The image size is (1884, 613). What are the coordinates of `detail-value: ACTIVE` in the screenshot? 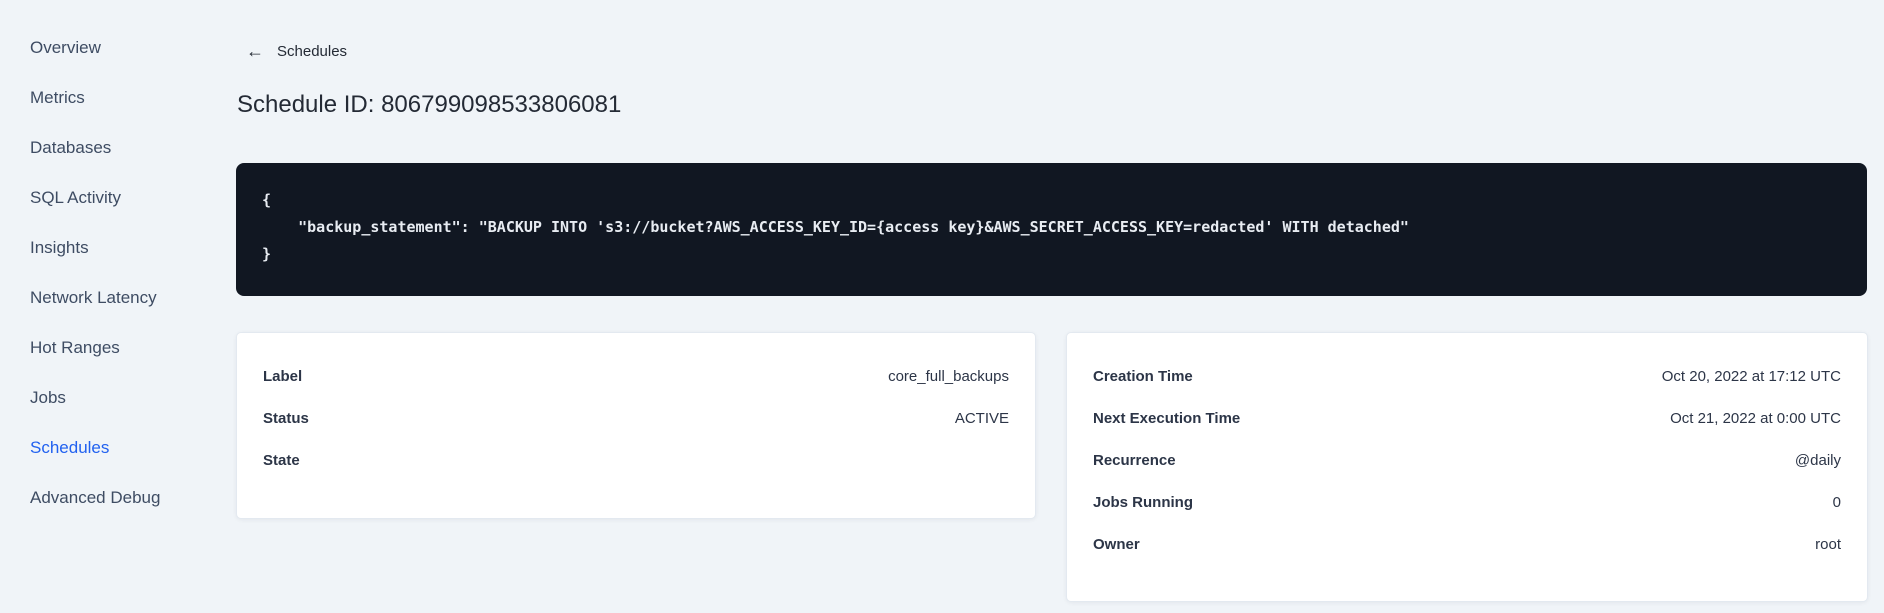 It's located at (981, 418).